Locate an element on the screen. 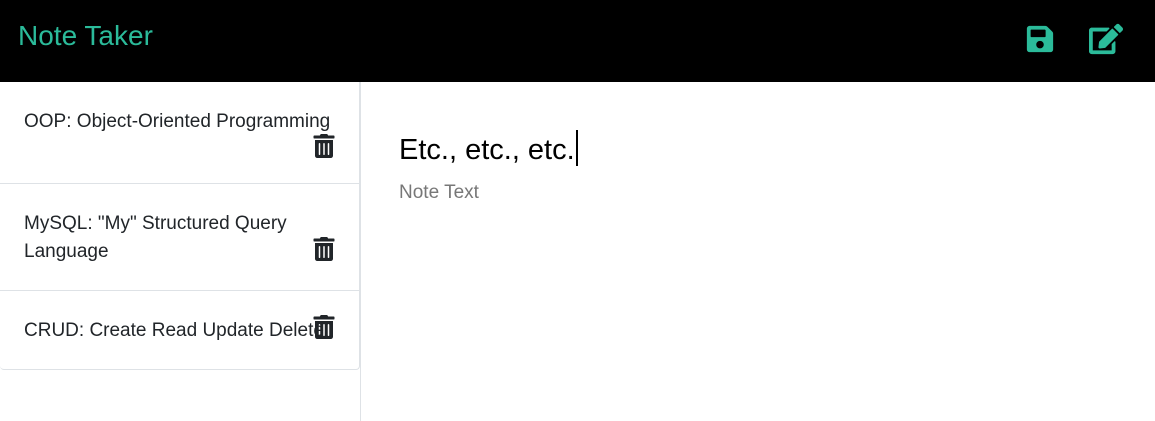 The image size is (1155, 421). save-icon is located at coordinates (1040, 39).